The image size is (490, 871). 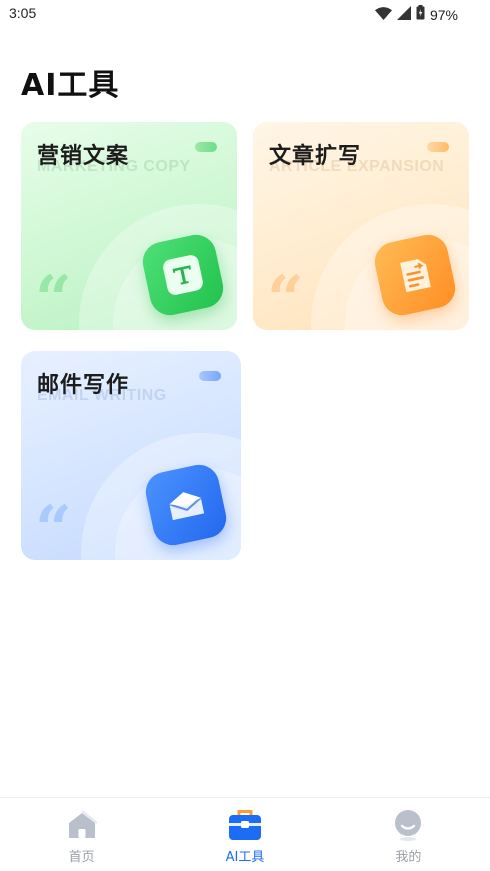 I want to click on tool-card-article: ARTICLE EXPANSION 文章扩写 “, so click(x=361, y=226).